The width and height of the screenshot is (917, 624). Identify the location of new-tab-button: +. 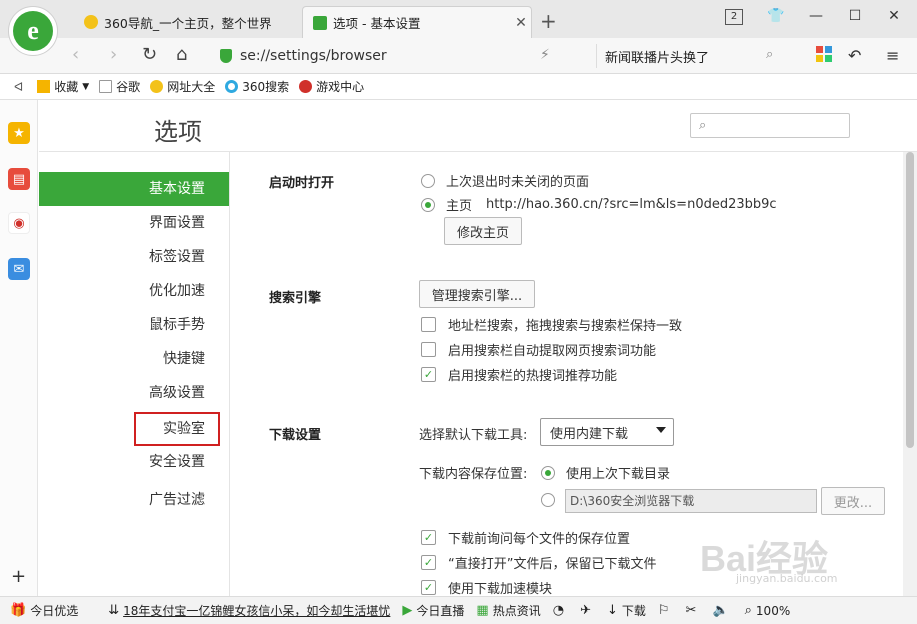
(548, 21).